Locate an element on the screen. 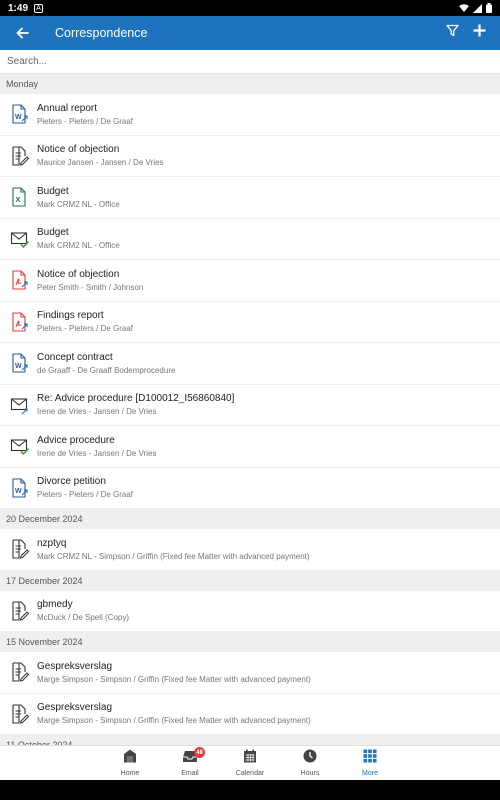 This screenshot has height=800, width=500. search-input is located at coordinates (253, 61).